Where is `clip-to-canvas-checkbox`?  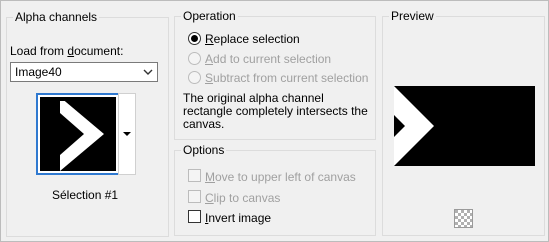 clip-to-canvas-checkbox is located at coordinates (194, 196).